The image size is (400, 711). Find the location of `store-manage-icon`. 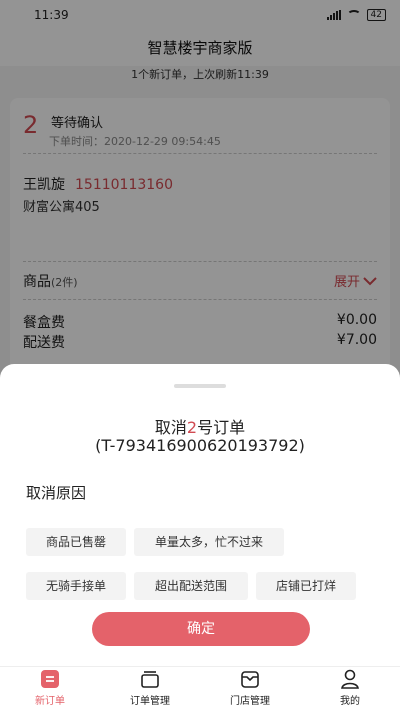

store-manage-icon is located at coordinates (250, 679).